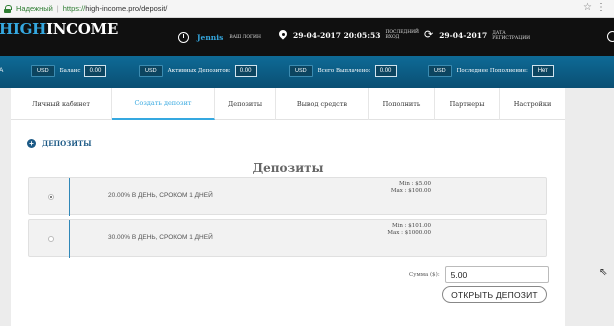 The width and height of the screenshot is (614, 326). What do you see at coordinates (283, 35) in the screenshot?
I see `location-pin-icon` at bounding box center [283, 35].